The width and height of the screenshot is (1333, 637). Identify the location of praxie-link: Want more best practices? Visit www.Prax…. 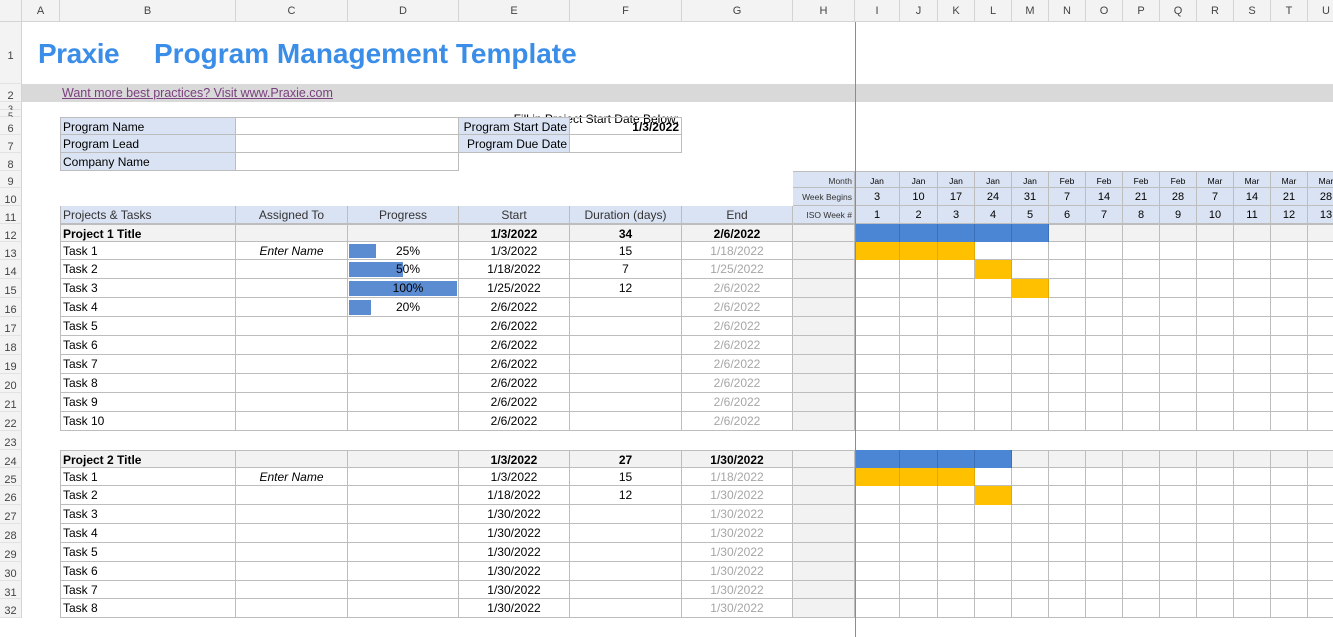
(197, 93).